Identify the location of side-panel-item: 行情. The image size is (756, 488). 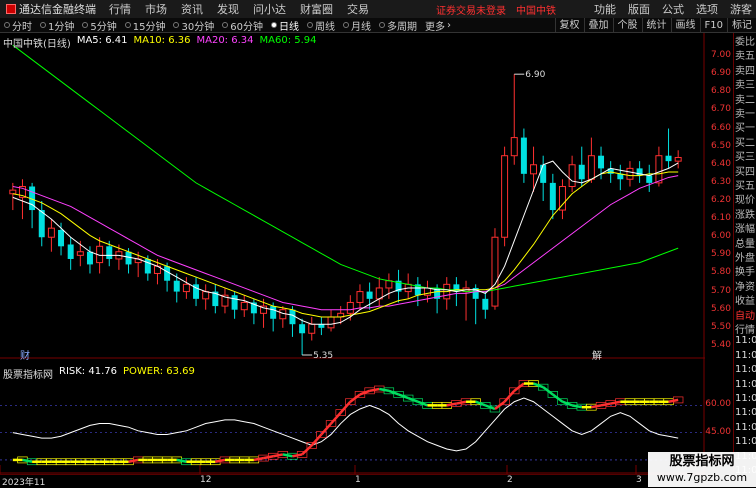
(745, 328).